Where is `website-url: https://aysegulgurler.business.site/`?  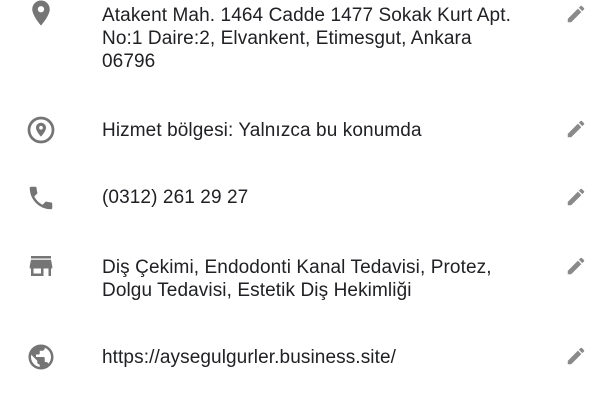 website-url: https://aysegulgurler.business.site/ is located at coordinates (327, 357).